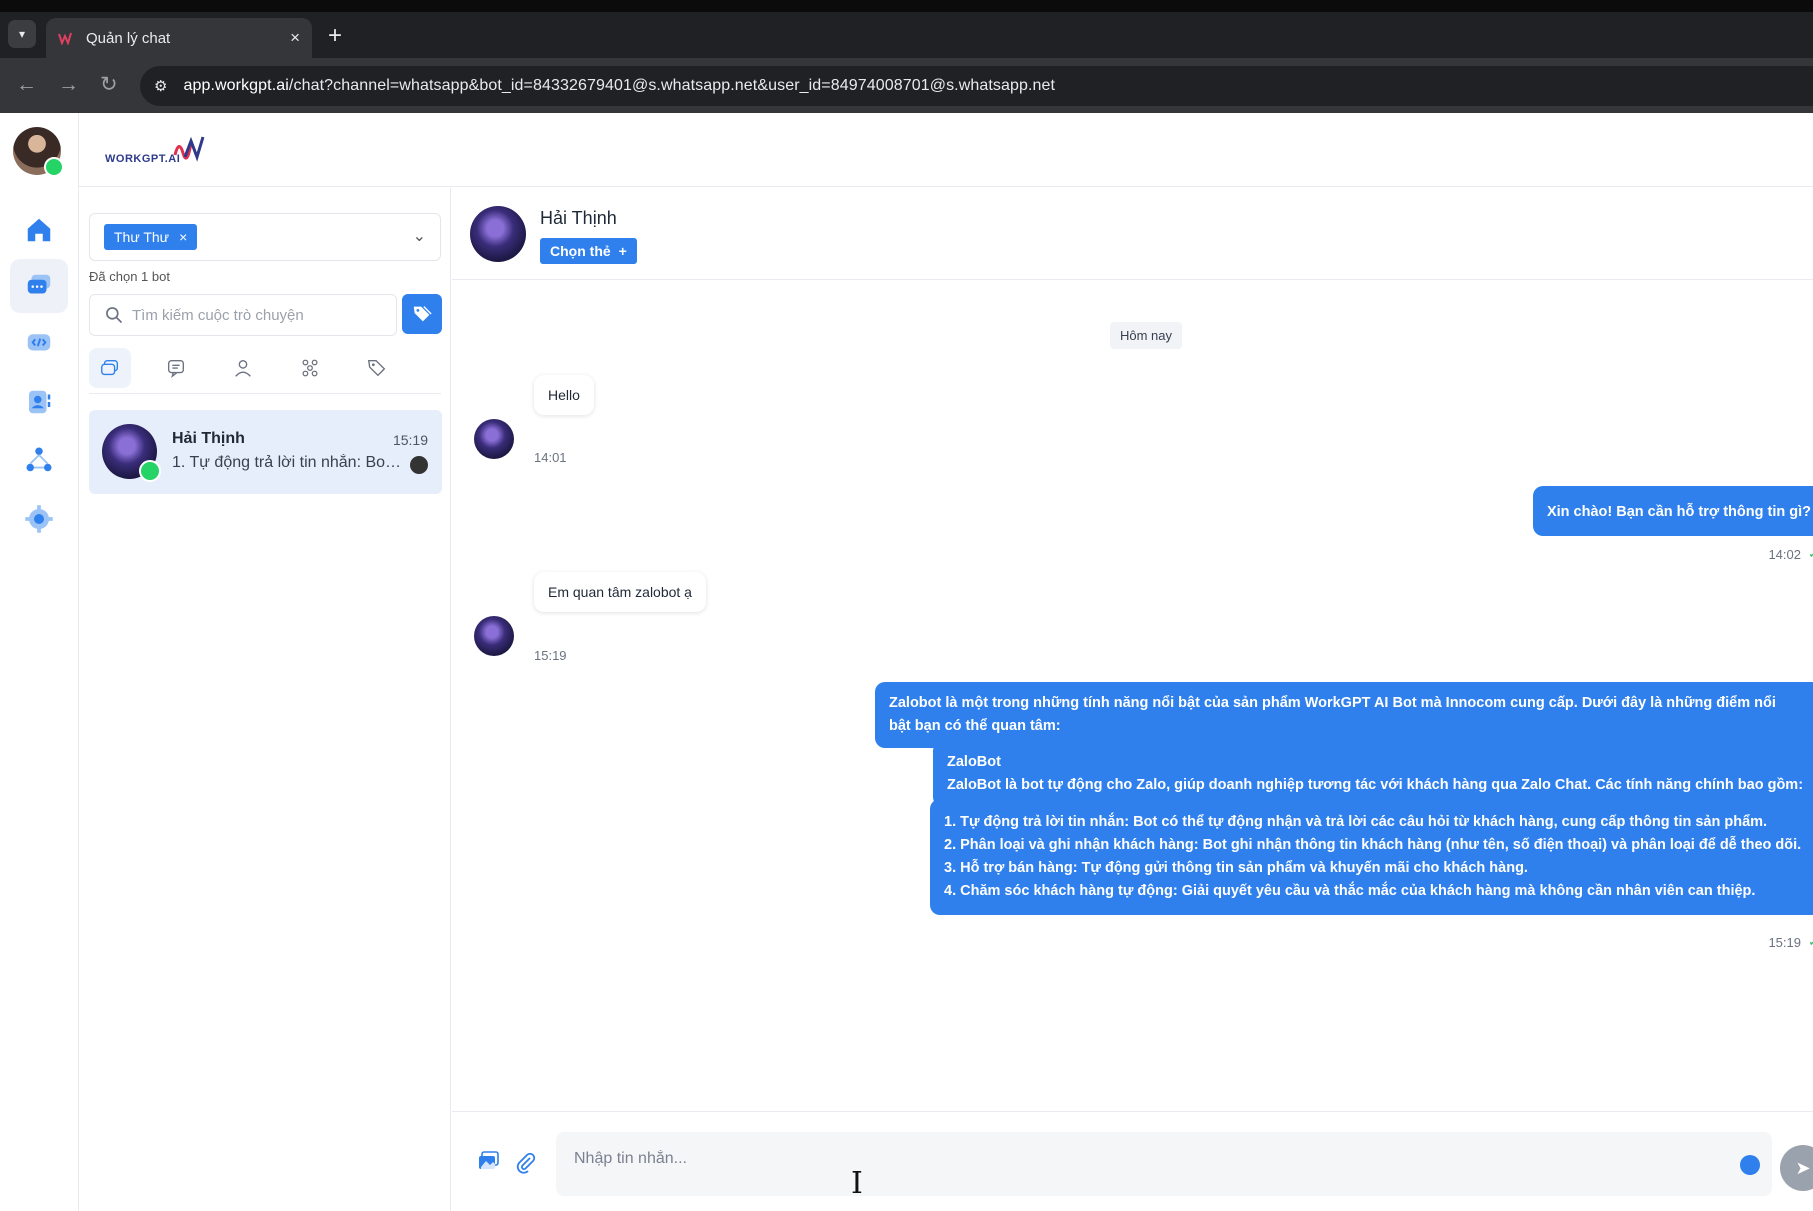  Describe the element at coordinates (265, 237) in the screenshot. I see `bot-selector: Thư Thư × ⌄` at that location.